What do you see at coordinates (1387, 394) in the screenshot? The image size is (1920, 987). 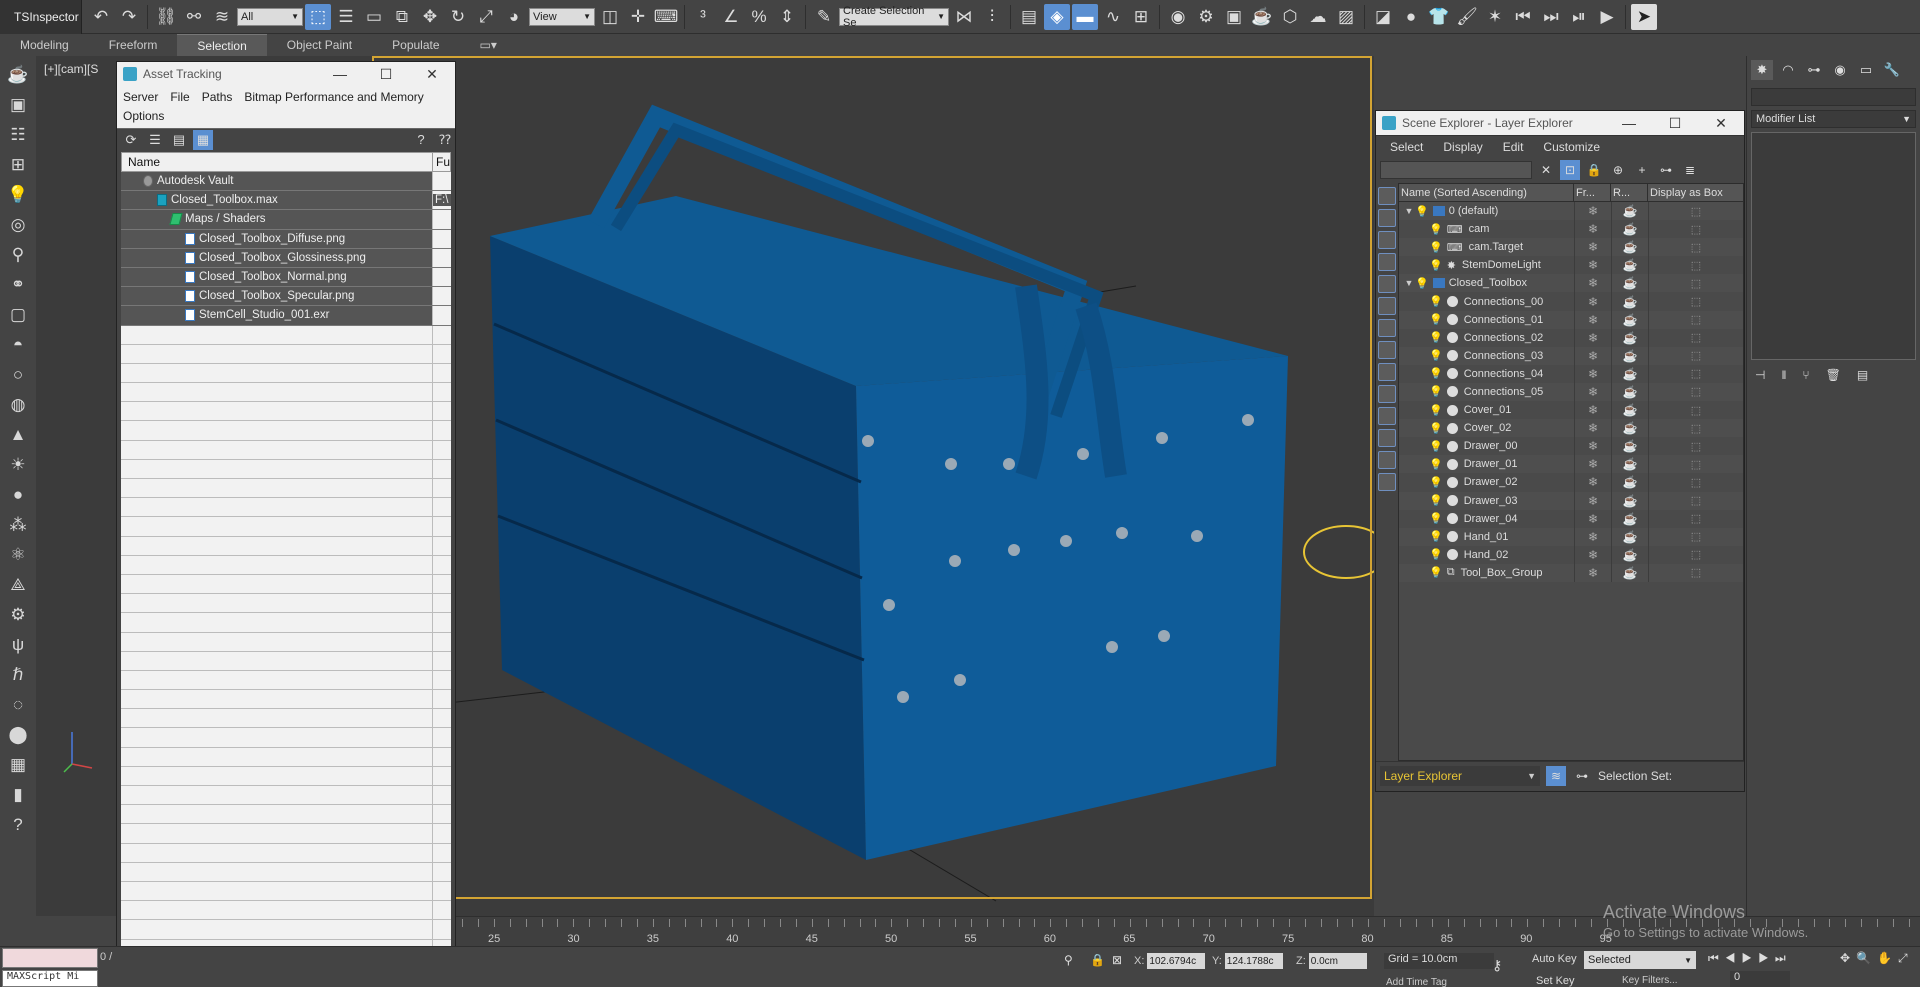 I see `filter-containers-icon` at bounding box center [1387, 394].